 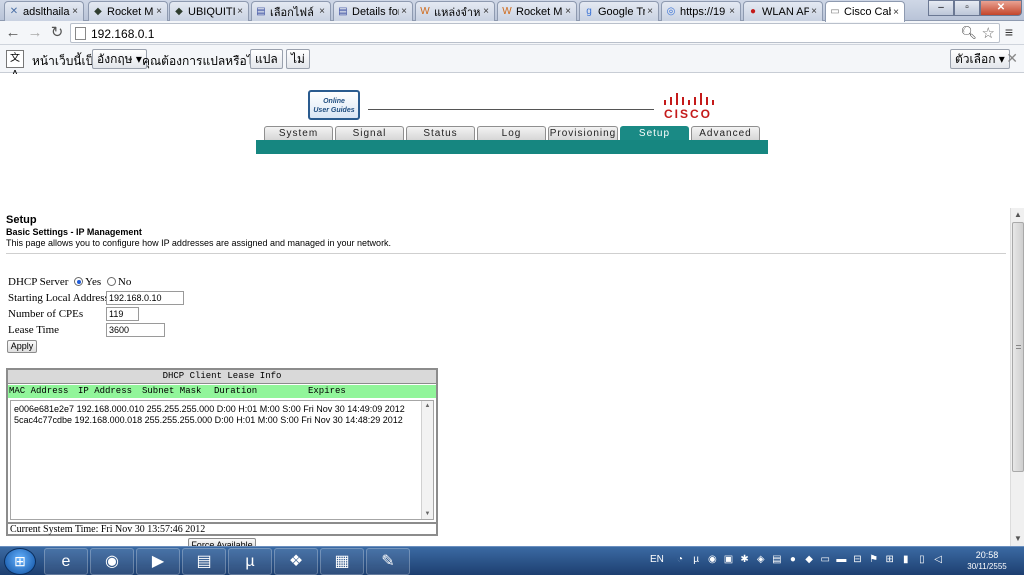 What do you see at coordinates (680, 560) in the screenshot?
I see `tray-app-icon: ◔` at bounding box center [680, 560].